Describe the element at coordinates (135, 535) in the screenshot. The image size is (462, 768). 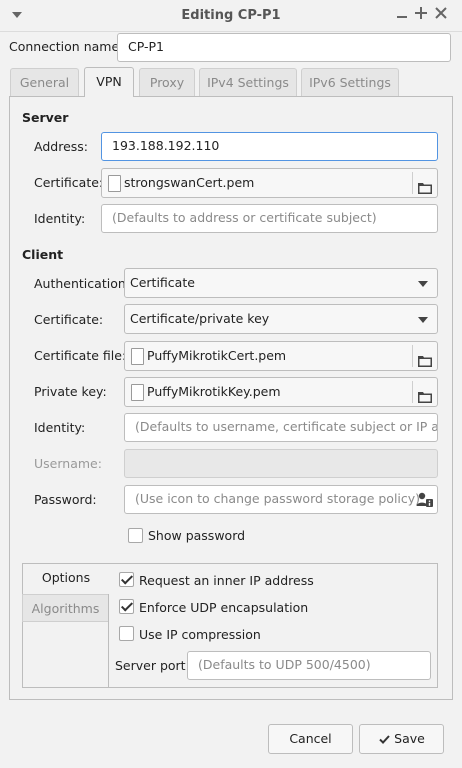
I see `show-password-checkbox` at that location.